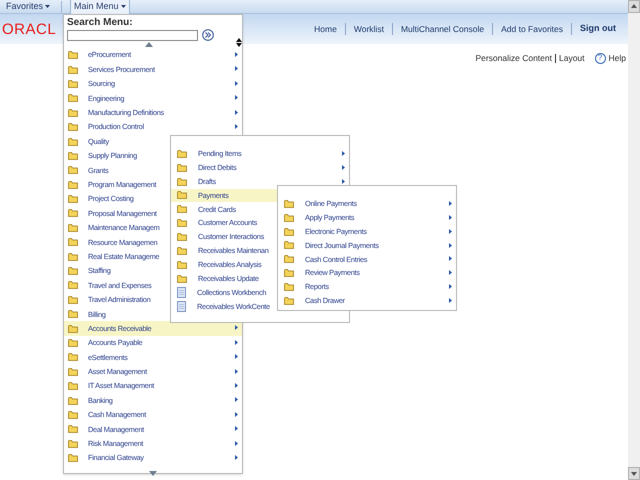 The image size is (640, 480). Describe the element at coordinates (513, 58) in the screenshot. I see `personalize-content-link: Personalize Content` at that location.